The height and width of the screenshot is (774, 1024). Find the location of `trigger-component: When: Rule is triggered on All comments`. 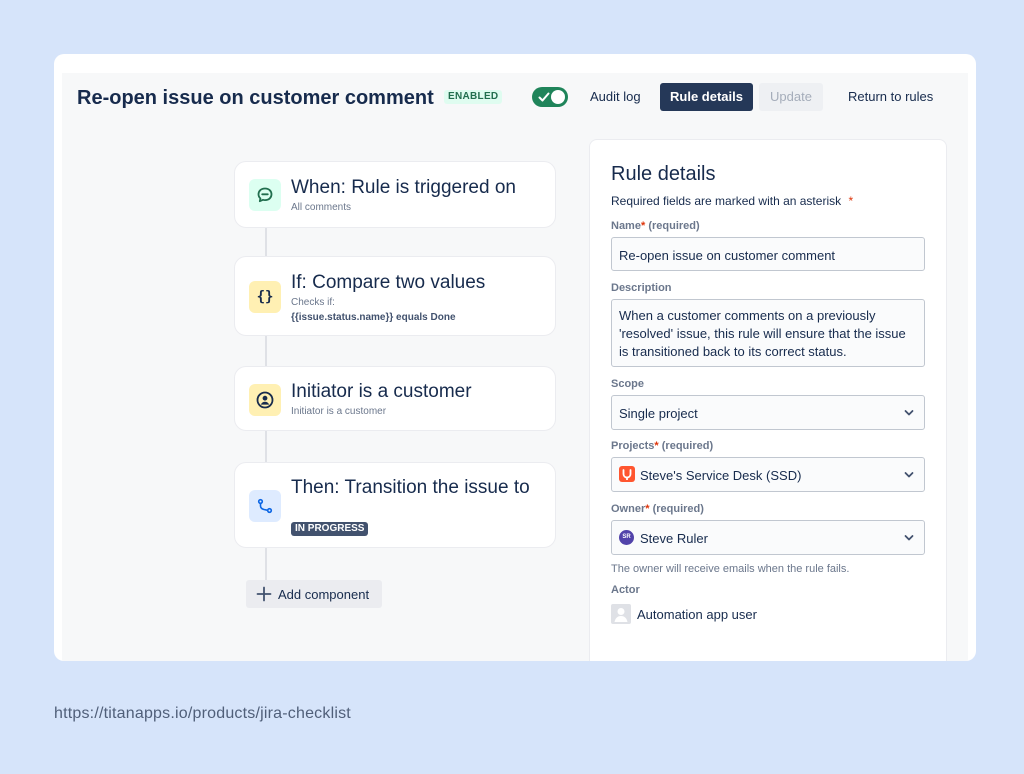

trigger-component: When: Rule is triggered on All comments is located at coordinates (395, 194).